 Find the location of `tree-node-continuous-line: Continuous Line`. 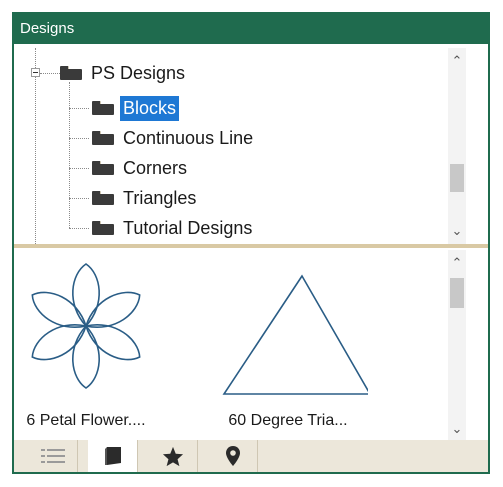

tree-node-continuous-line: Continuous Line is located at coordinates (174, 138).